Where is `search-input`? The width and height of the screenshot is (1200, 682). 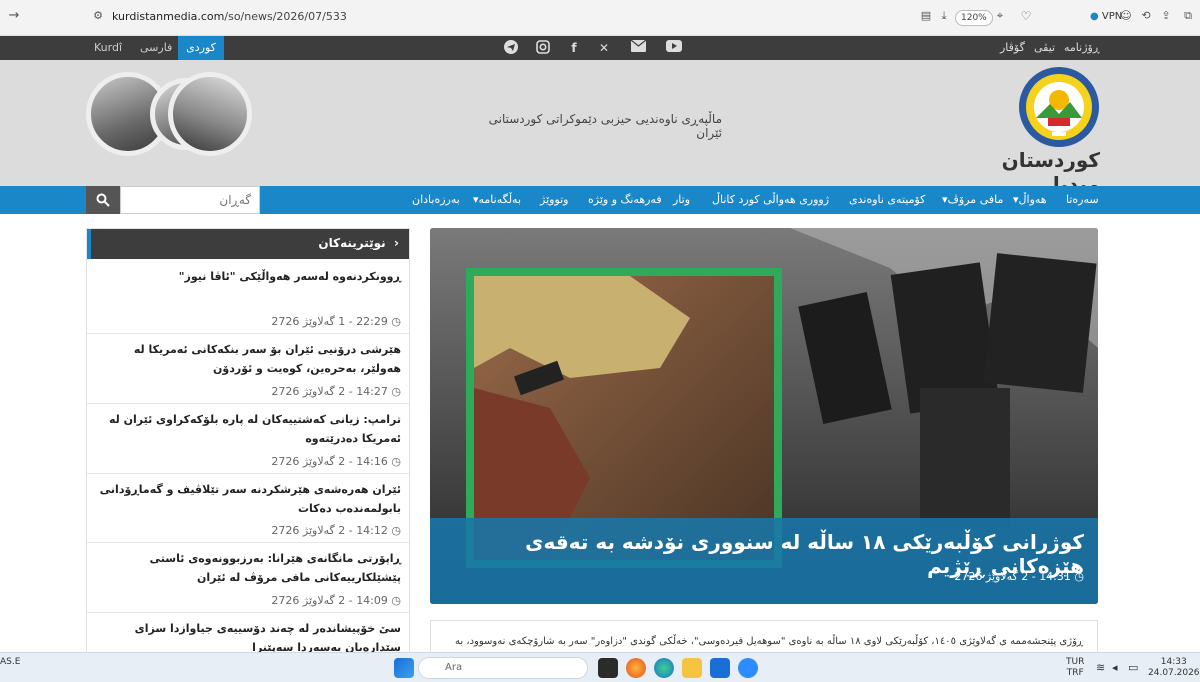 search-input is located at coordinates (190, 200).